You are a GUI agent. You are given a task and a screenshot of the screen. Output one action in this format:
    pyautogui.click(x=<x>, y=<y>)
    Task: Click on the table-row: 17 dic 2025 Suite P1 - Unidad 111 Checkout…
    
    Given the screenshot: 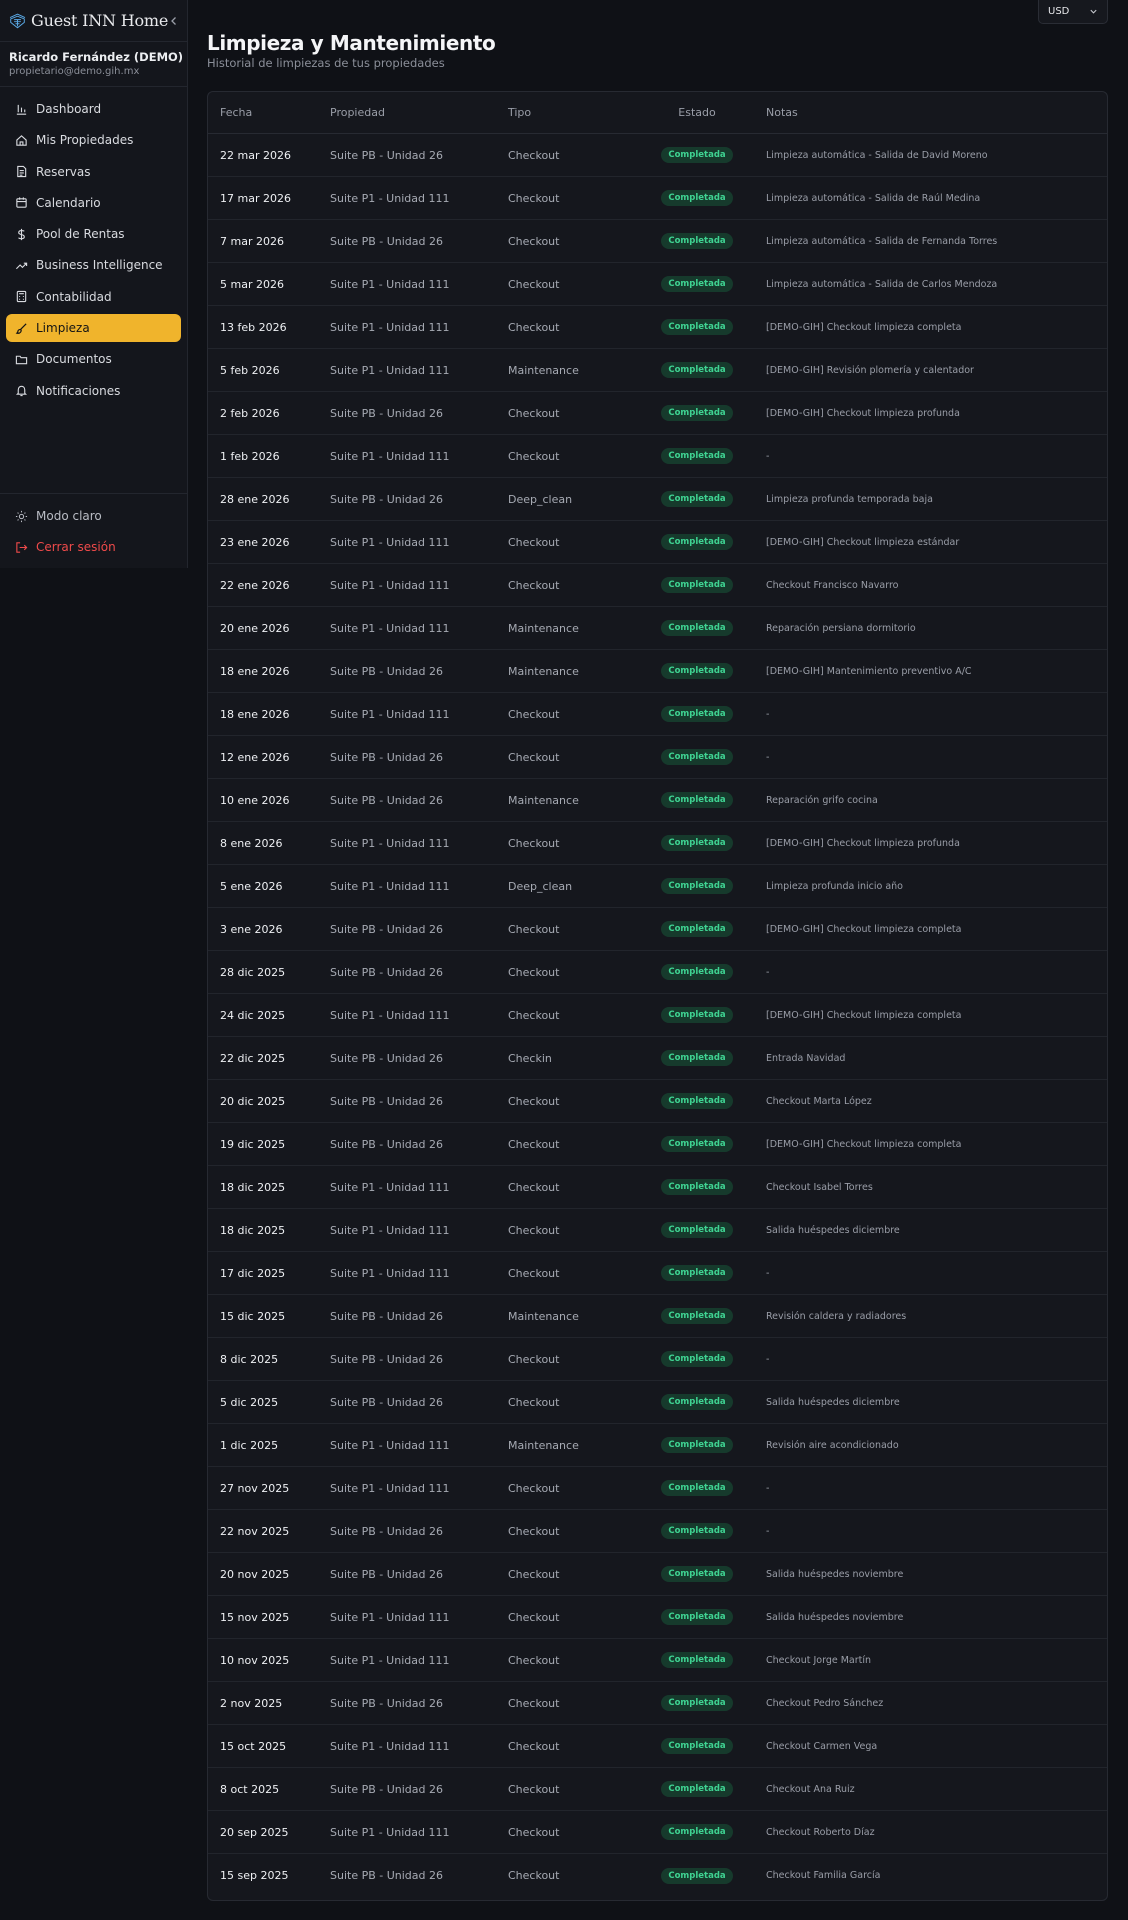 What is the action you would take?
    pyautogui.click(x=657, y=1273)
    